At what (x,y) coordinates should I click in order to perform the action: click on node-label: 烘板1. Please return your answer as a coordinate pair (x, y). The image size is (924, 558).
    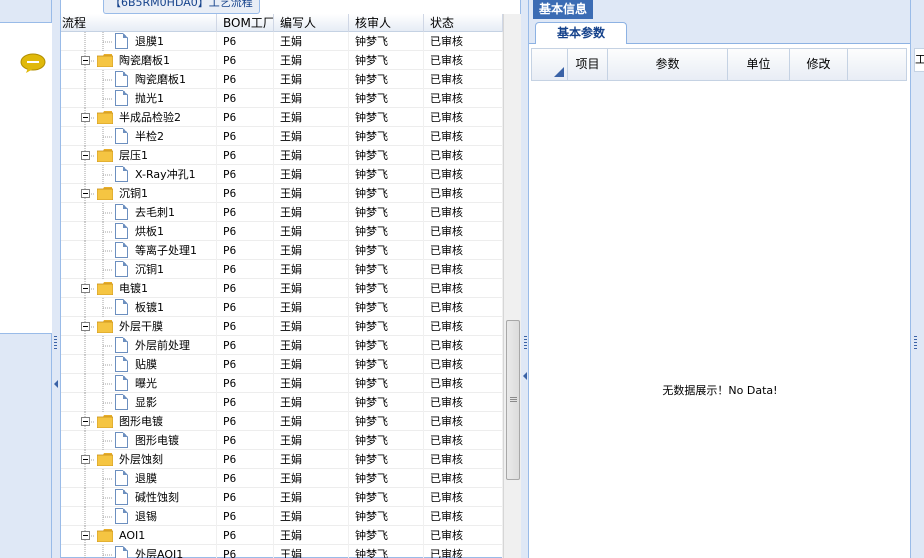
    Looking at the image, I should click on (149, 231).